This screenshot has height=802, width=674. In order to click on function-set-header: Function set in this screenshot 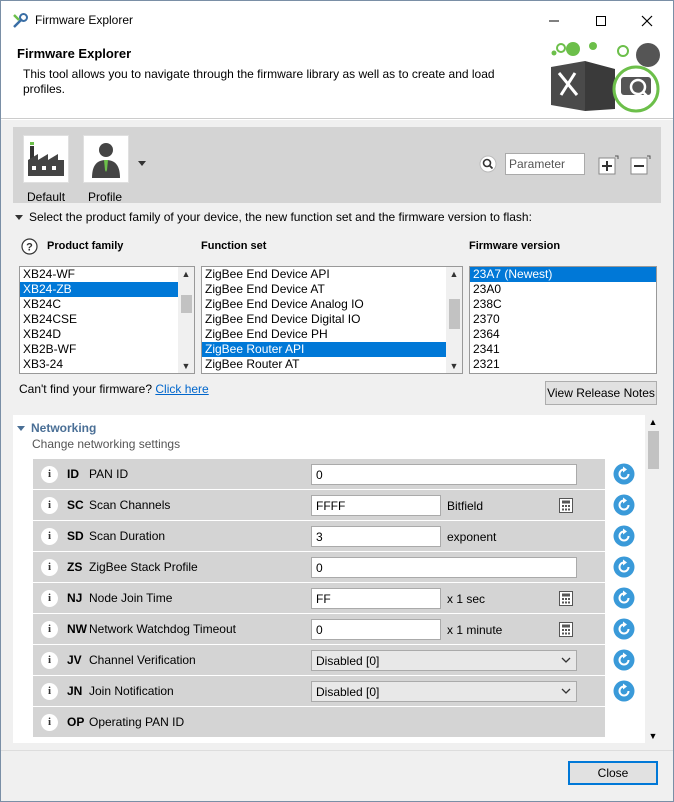, I will do `click(234, 246)`.